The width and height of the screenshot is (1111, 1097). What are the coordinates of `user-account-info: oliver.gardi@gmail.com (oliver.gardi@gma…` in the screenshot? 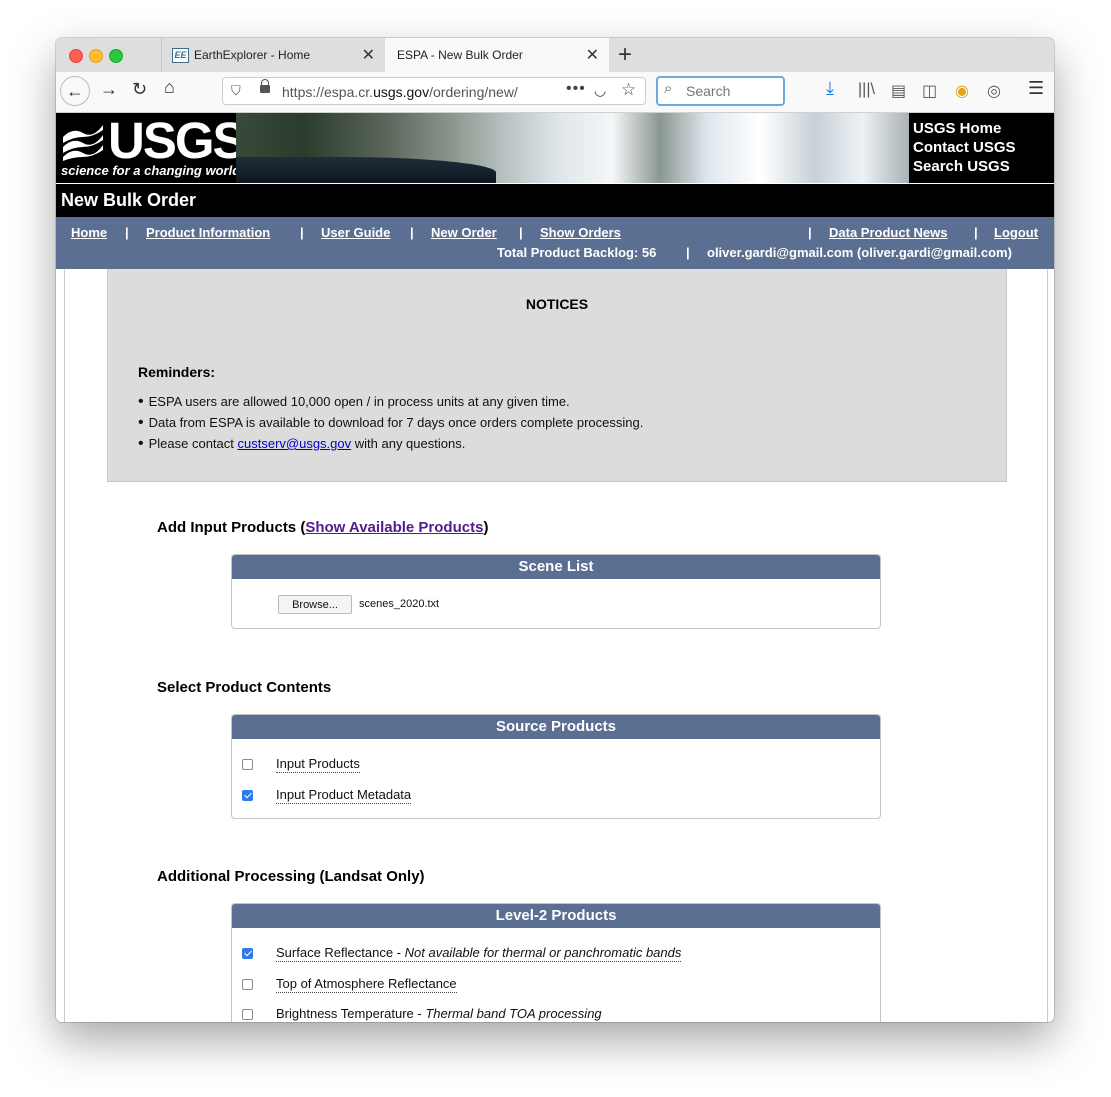 It's located at (859, 252).